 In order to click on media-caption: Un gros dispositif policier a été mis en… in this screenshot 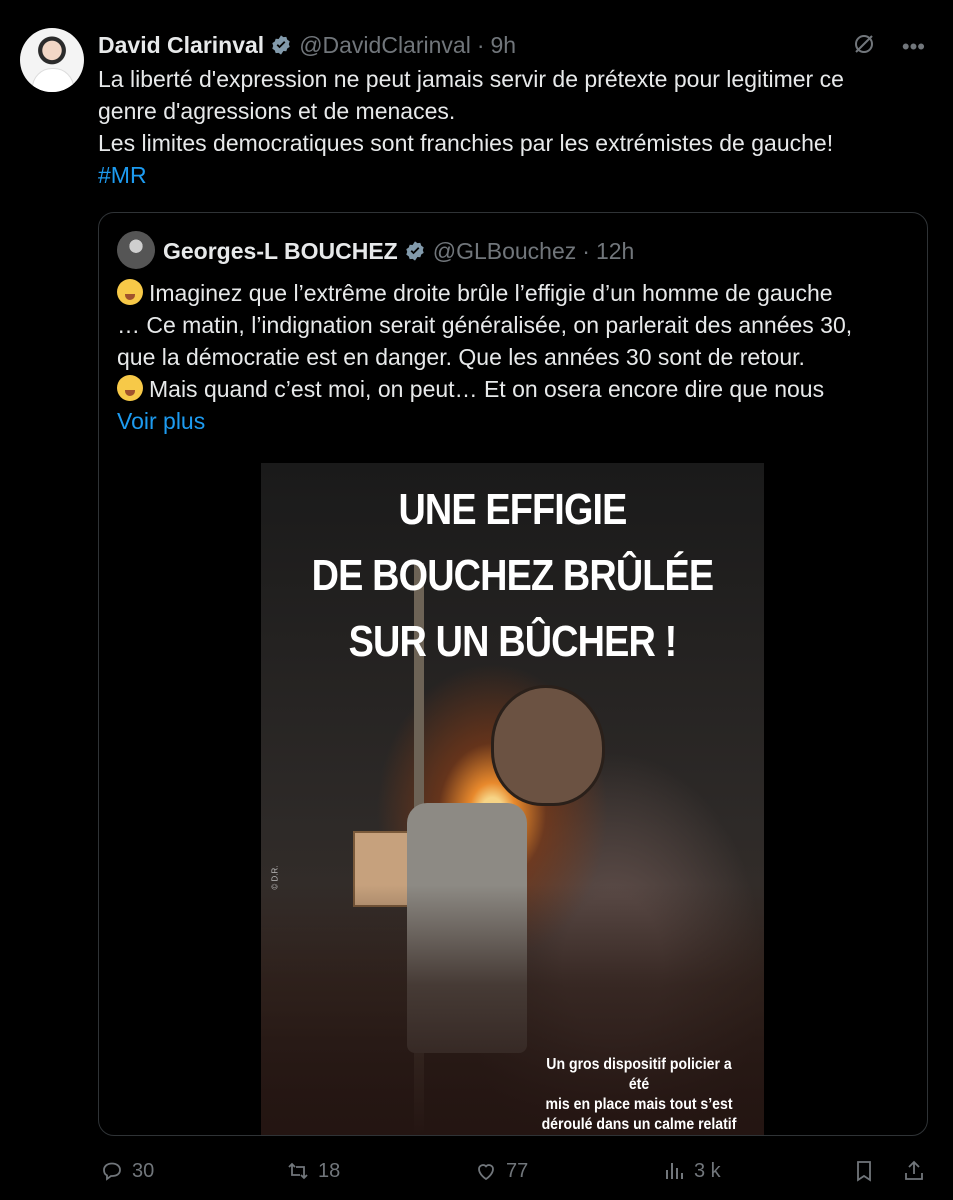, I will do `click(639, 1095)`.